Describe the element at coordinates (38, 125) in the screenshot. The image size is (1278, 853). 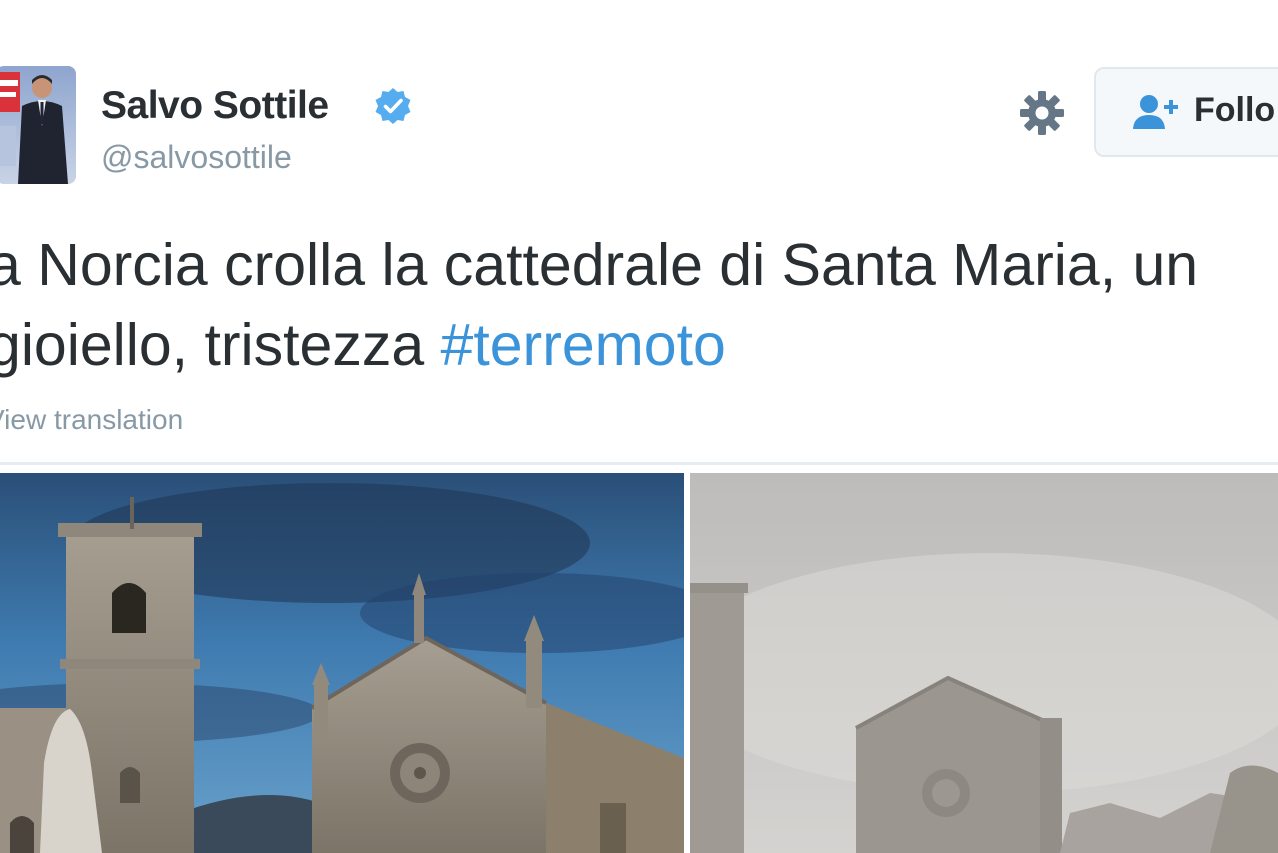
I see `avatar` at that location.